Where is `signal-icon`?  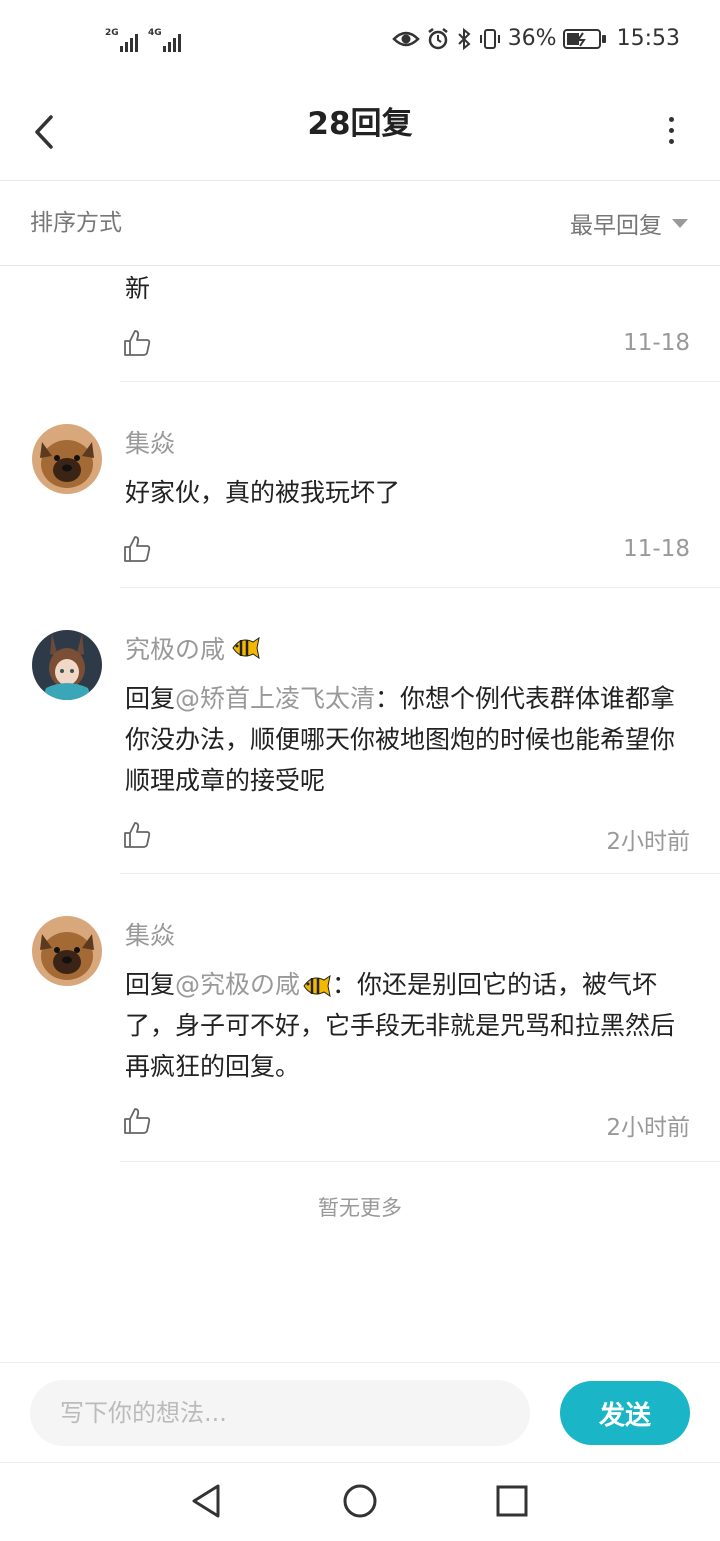
signal-icon is located at coordinates (129, 41).